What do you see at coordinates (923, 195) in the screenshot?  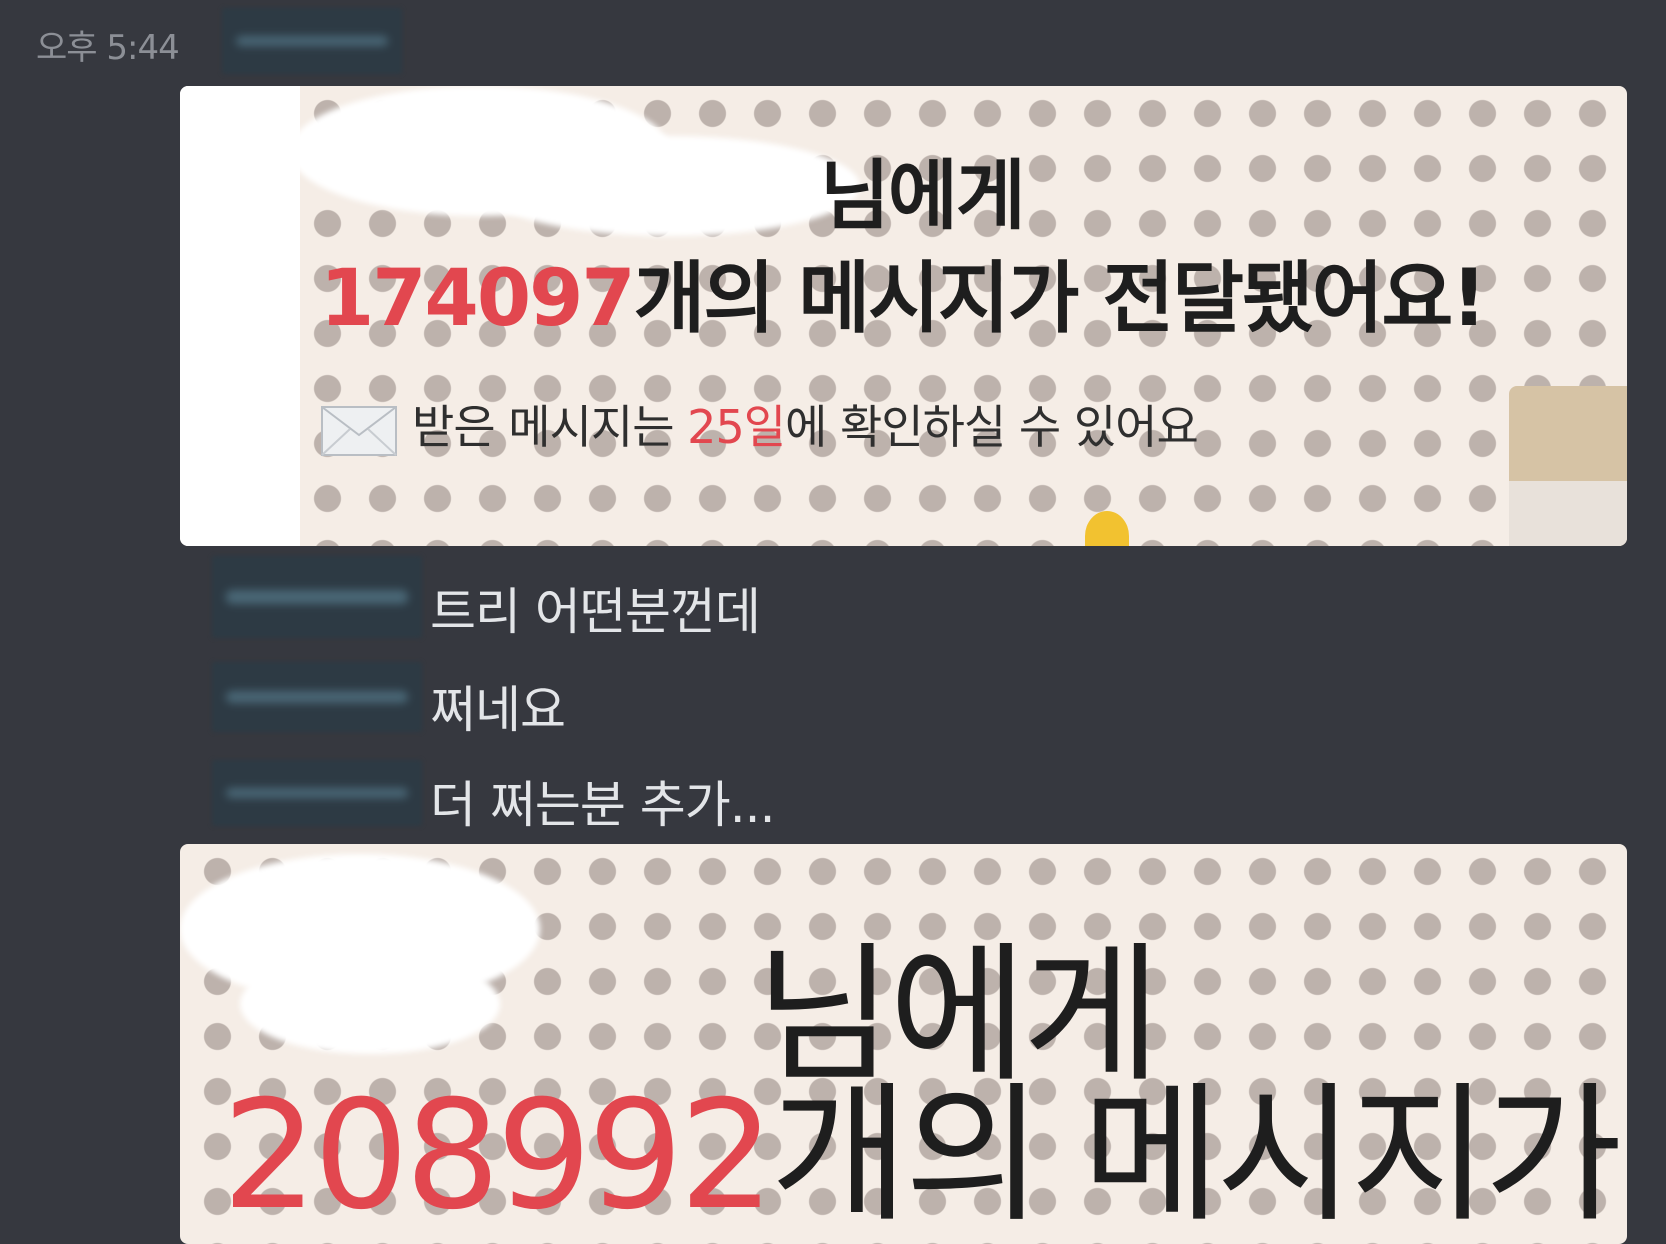 I see `card-recipient-suffix: 님에게` at bounding box center [923, 195].